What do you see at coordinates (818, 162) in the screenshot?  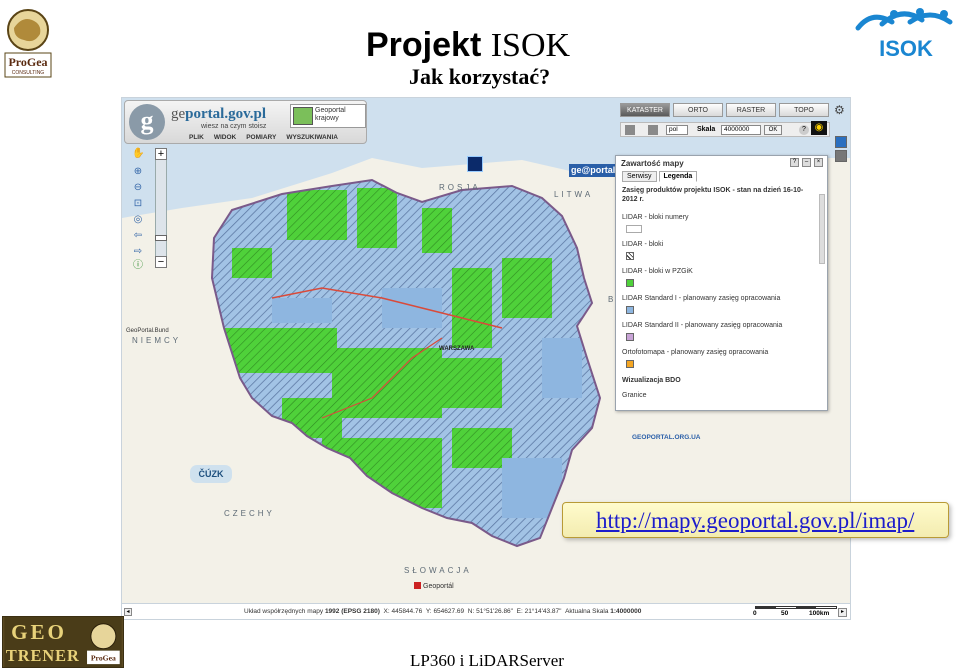 I see `panel-close-button: ×` at bounding box center [818, 162].